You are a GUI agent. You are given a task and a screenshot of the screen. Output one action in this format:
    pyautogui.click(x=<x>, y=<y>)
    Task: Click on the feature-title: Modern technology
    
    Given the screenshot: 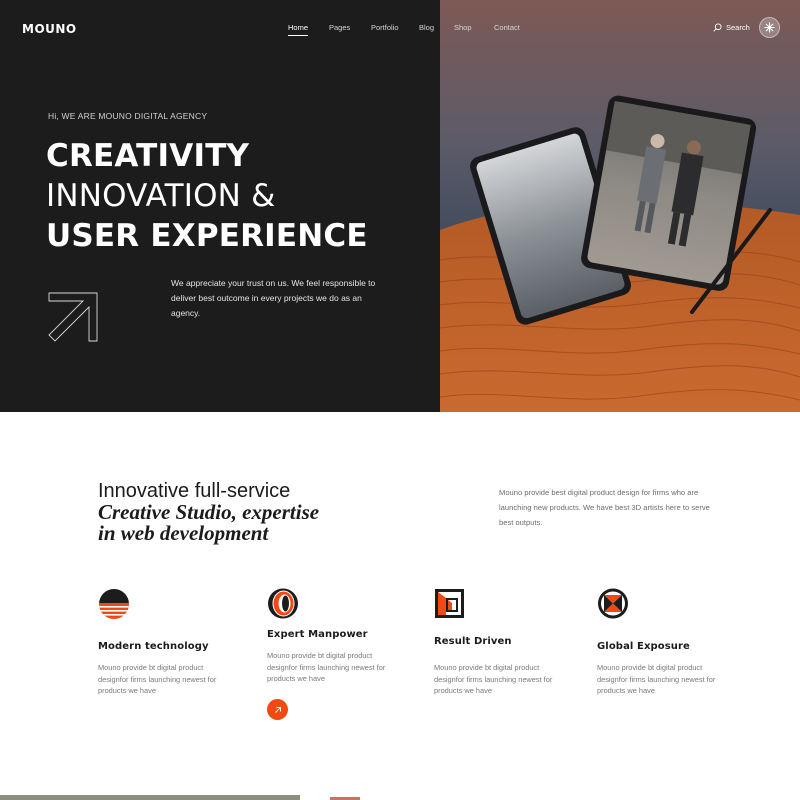 What is the action you would take?
    pyautogui.click(x=153, y=646)
    